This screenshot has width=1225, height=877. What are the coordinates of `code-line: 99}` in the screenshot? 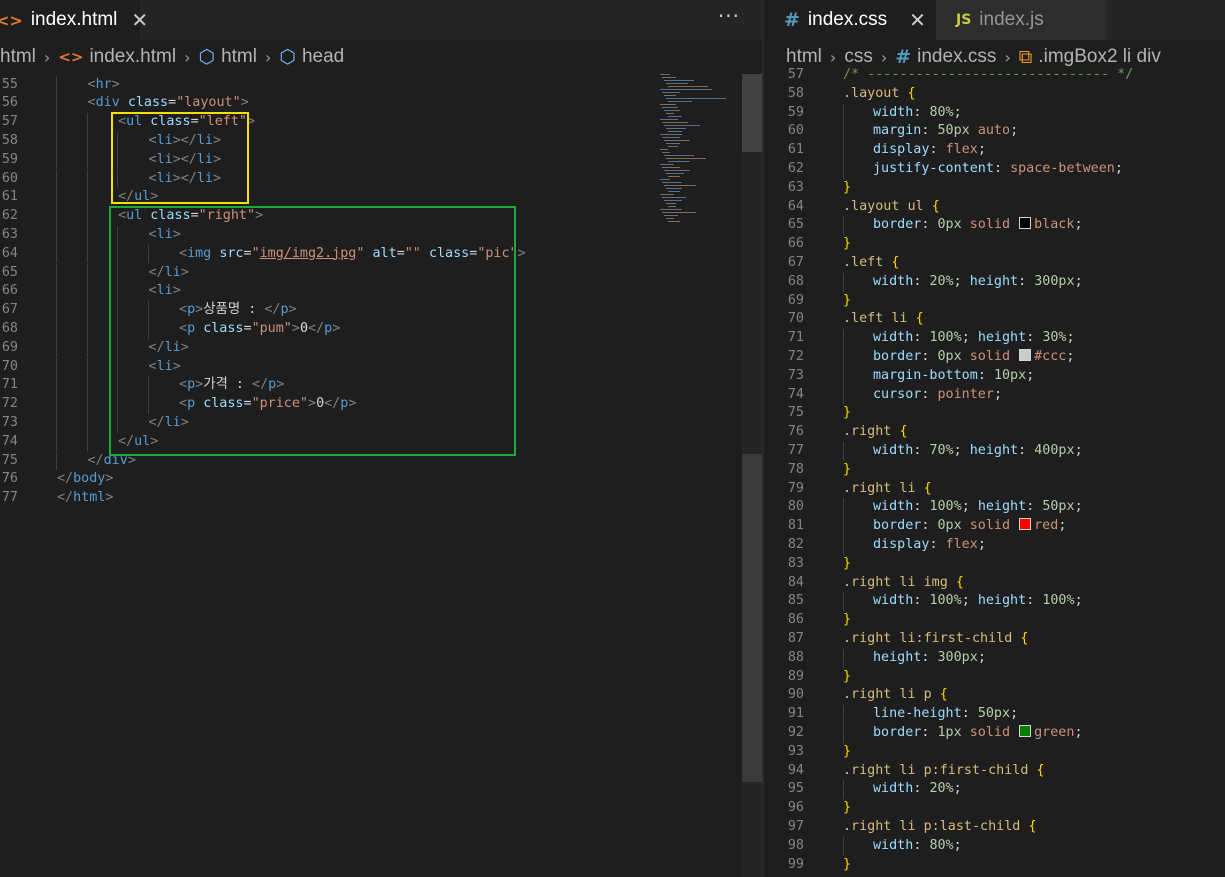 It's located at (994, 865).